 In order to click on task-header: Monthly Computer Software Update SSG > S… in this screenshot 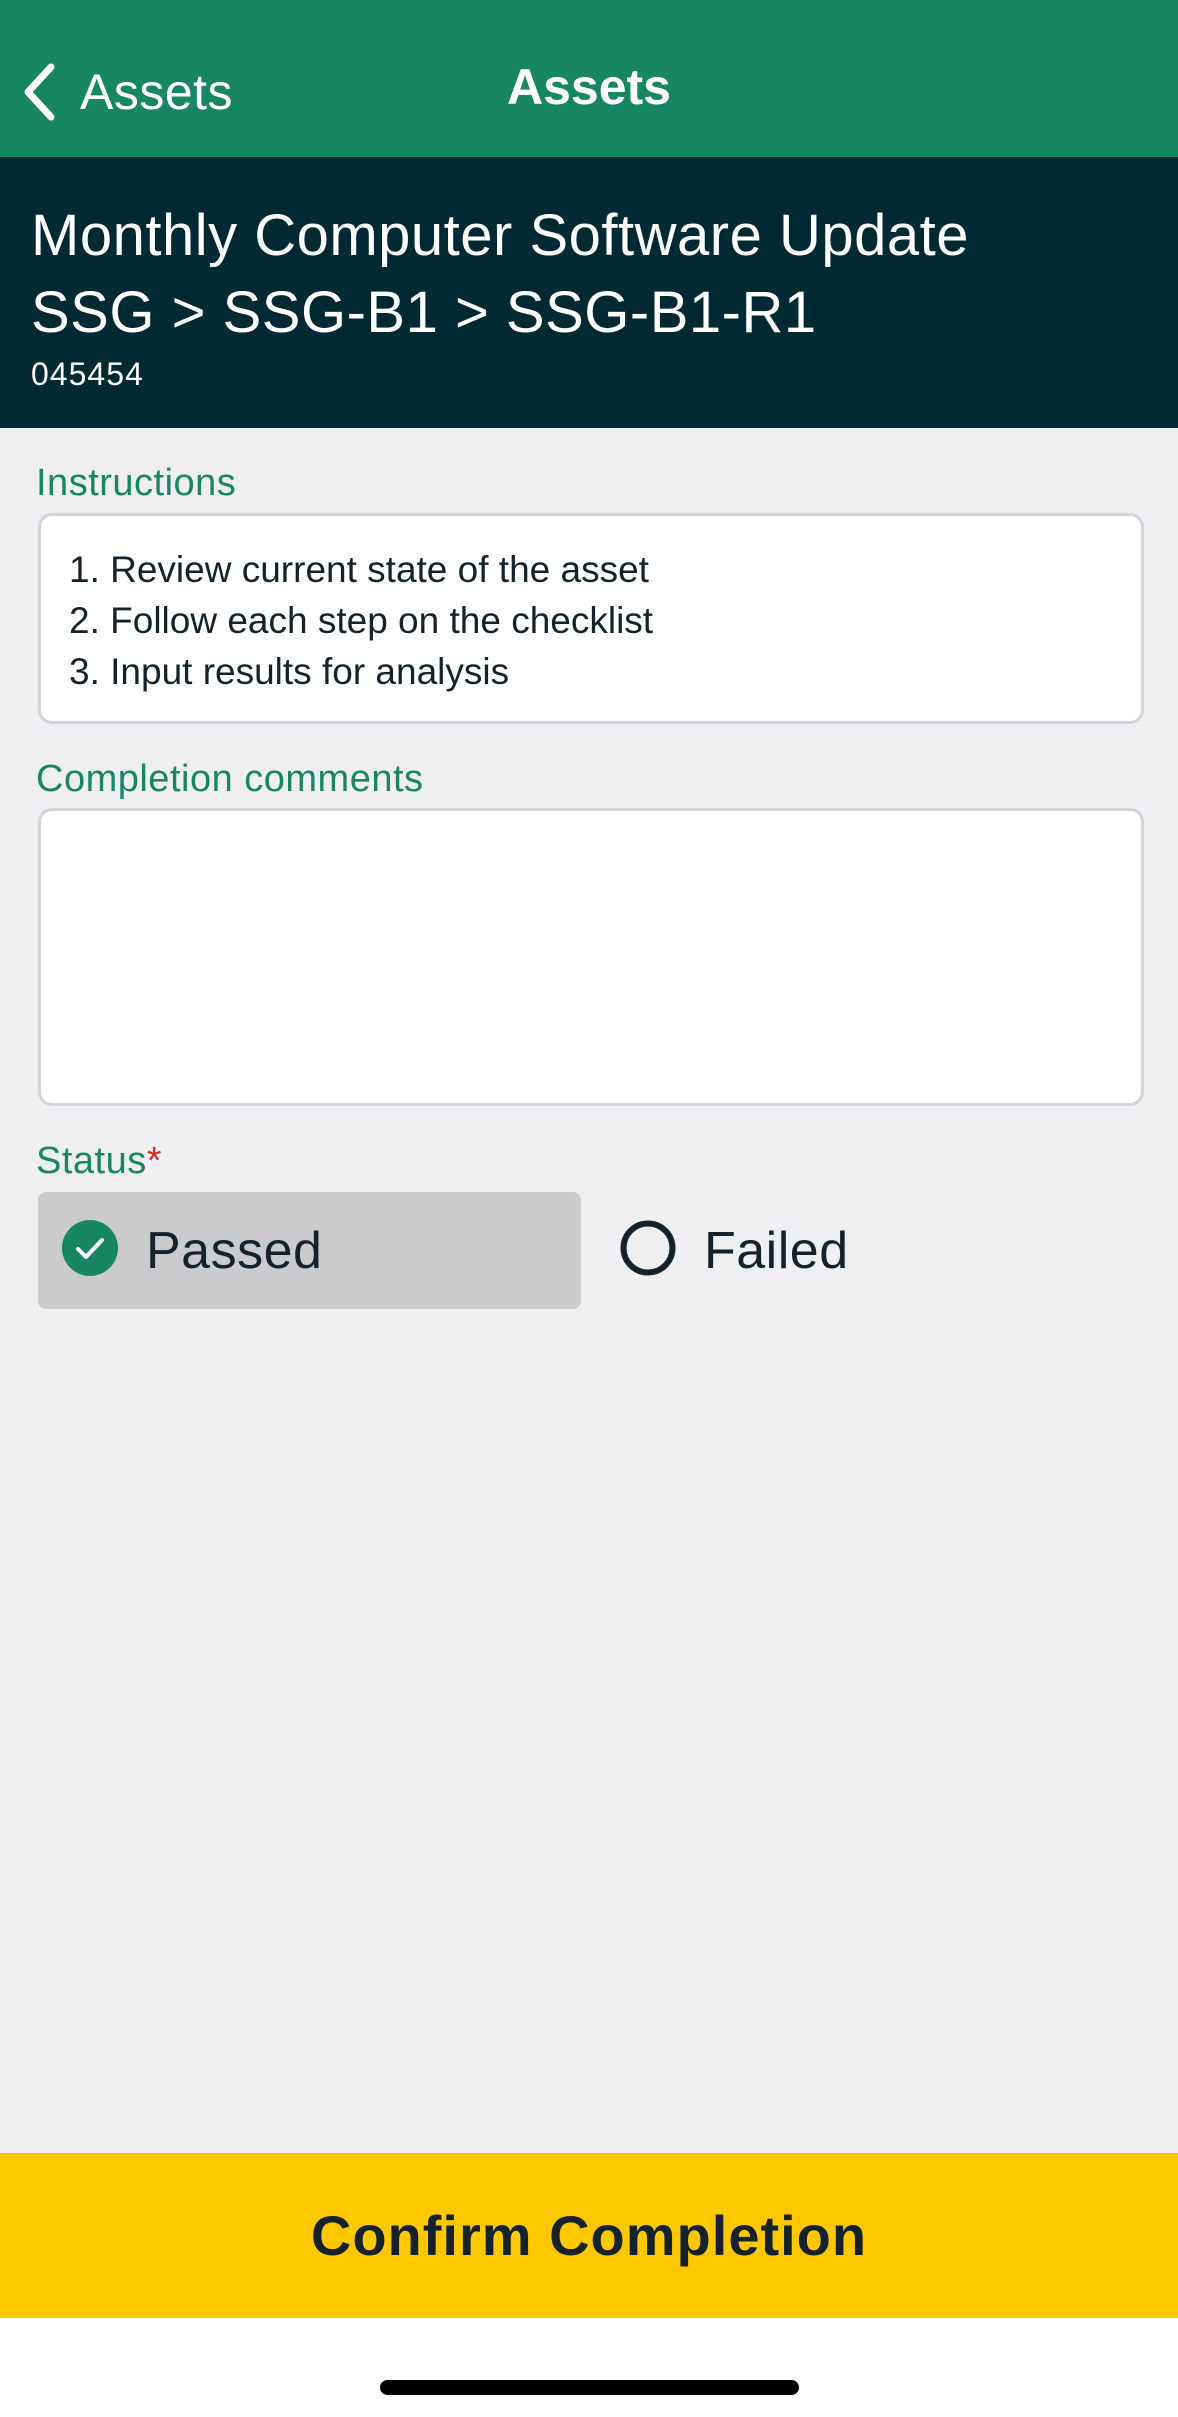, I will do `click(589, 292)`.